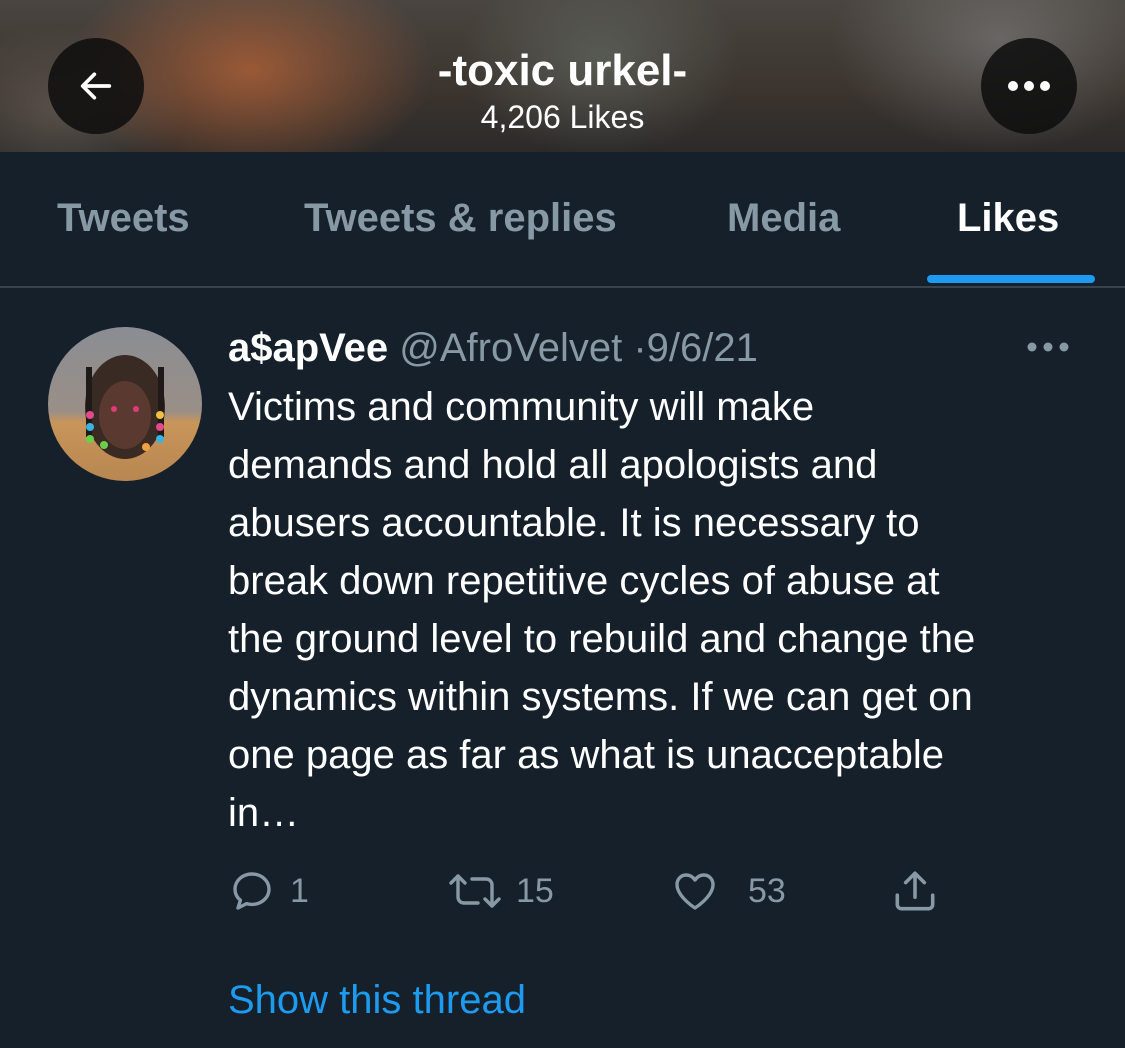 The height and width of the screenshot is (1048, 1125). Describe the element at coordinates (562, 891) in the screenshot. I see `tweet-actions: 1 15 53` at that location.